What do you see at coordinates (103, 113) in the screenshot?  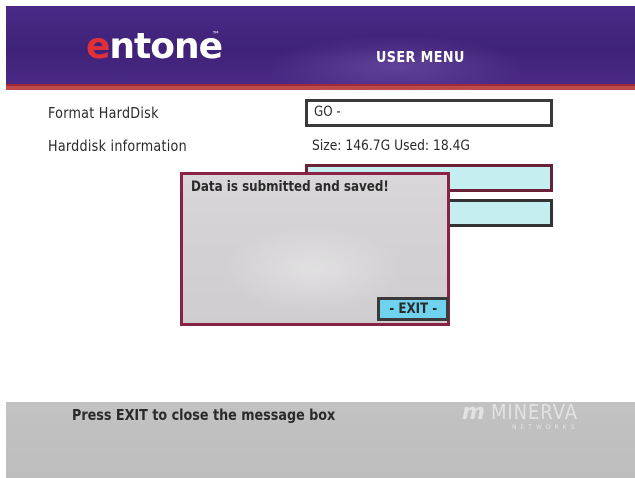 I see `format-harddisk-label: Format HardDisk` at bounding box center [103, 113].